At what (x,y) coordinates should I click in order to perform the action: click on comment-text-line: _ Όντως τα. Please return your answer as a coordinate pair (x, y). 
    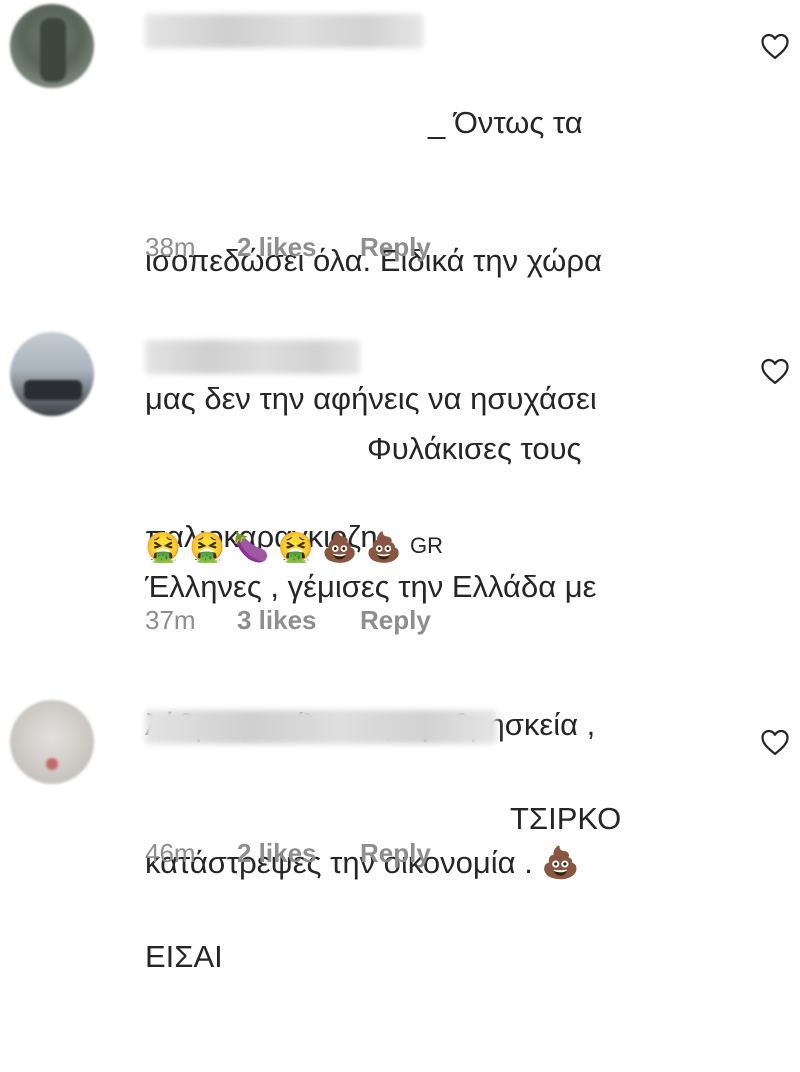
    Looking at the image, I should click on (505, 122).